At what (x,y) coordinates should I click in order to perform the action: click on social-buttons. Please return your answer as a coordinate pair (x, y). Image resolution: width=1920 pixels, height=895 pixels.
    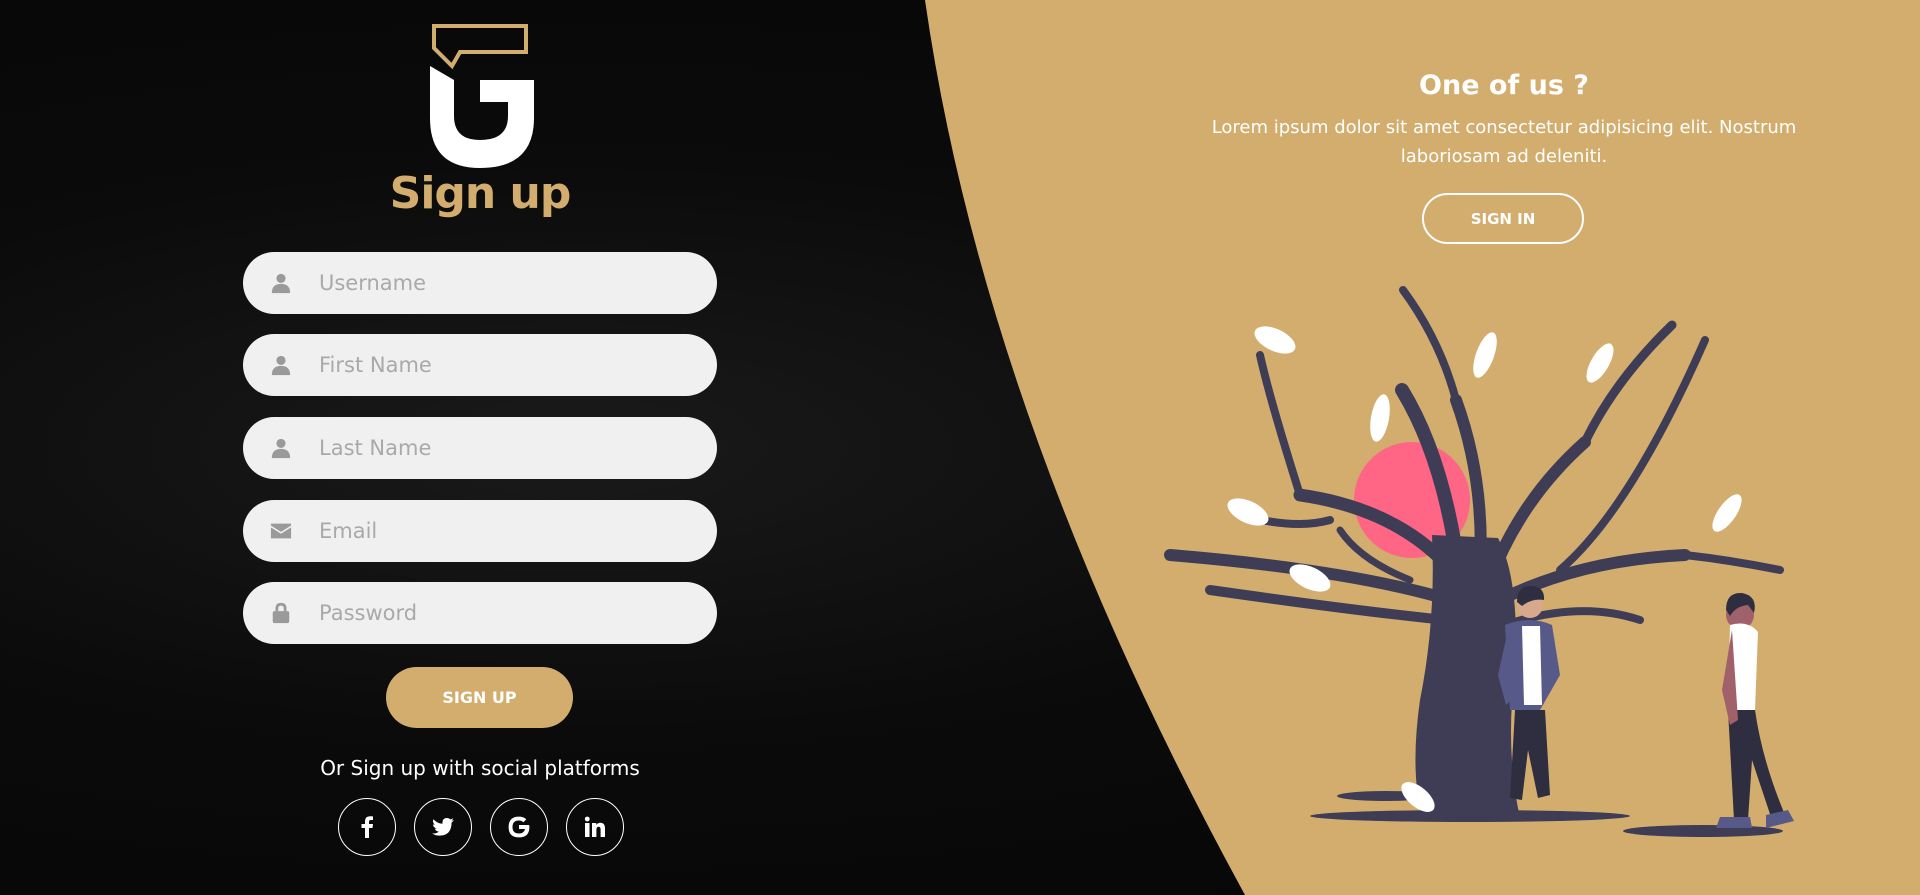
    Looking at the image, I should click on (481, 827).